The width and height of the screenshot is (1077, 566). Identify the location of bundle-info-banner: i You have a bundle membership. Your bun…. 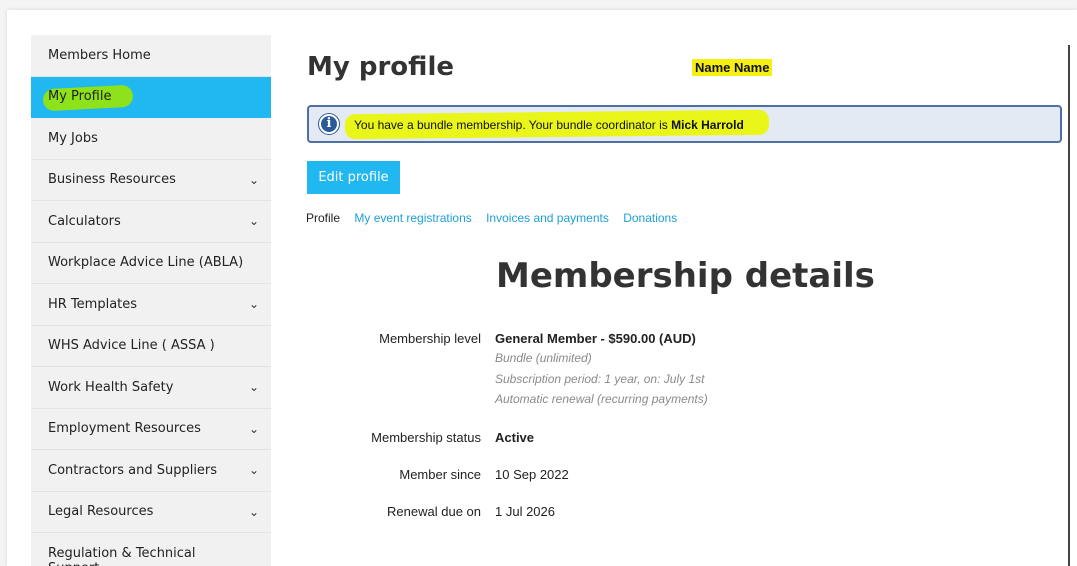
(684, 124).